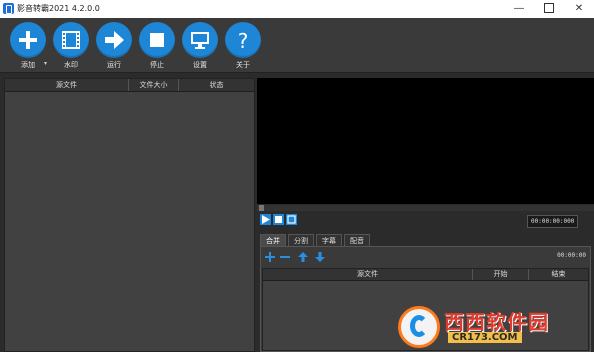  Describe the element at coordinates (329, 240) in the screenshot. I see `tab-subtitle: 字幕` at that location.